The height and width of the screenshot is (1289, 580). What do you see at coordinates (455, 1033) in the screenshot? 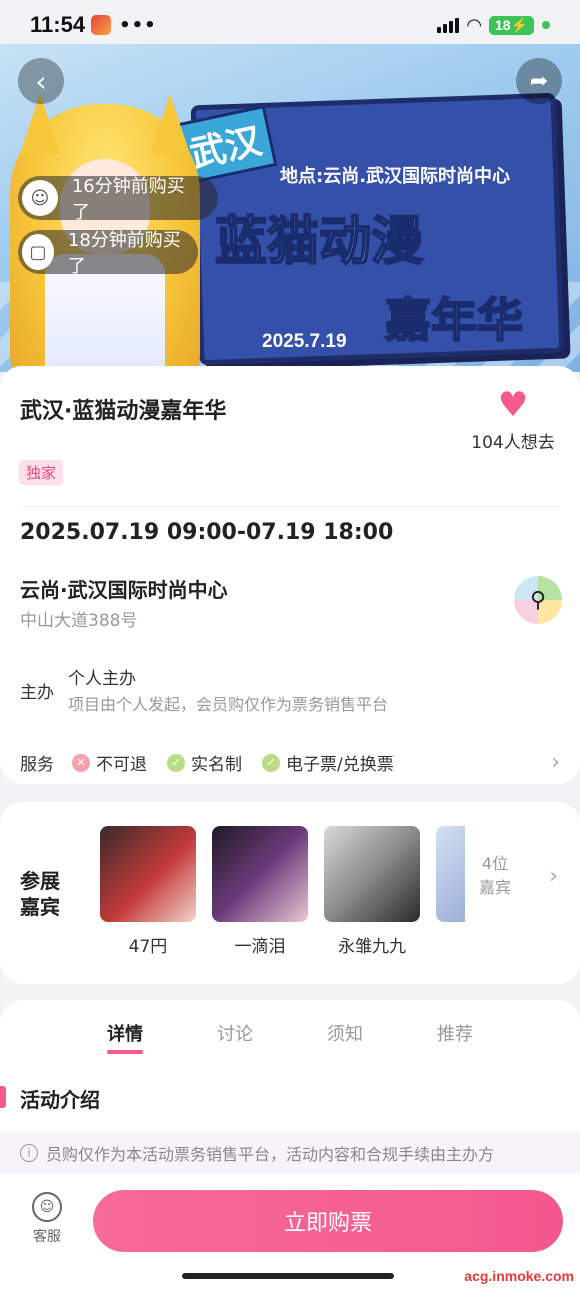
I see `tab-recommend: 推荐` at bounding box center [455, 1033].